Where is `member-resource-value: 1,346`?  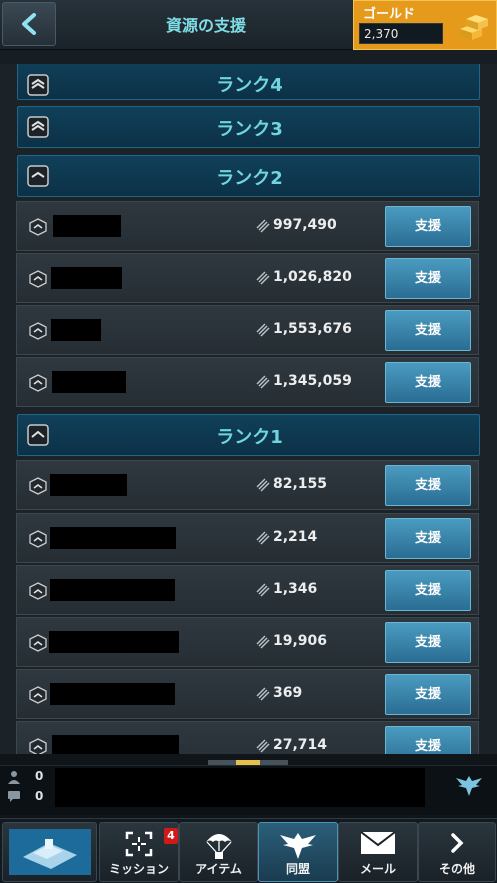 member-resource-value: 1,346 is located at coordinates (295, 589).